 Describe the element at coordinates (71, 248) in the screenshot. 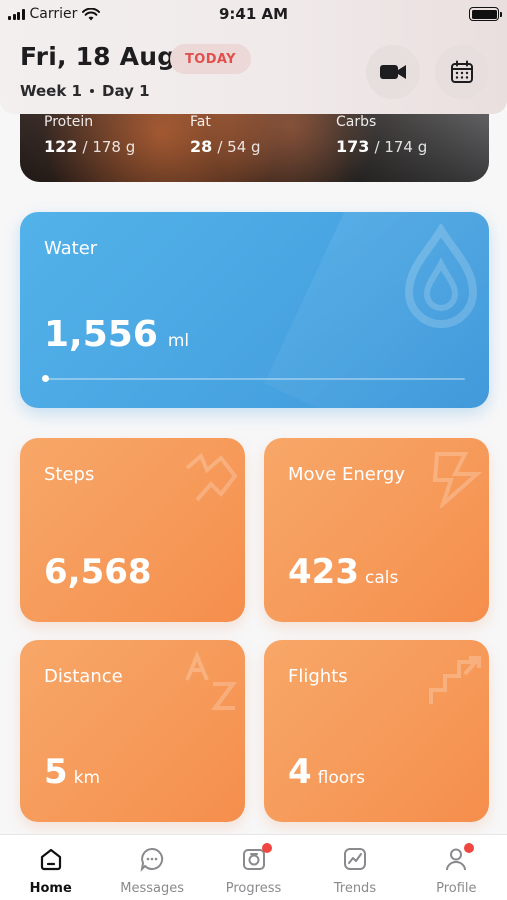

I see `water-title: Water` at that location.